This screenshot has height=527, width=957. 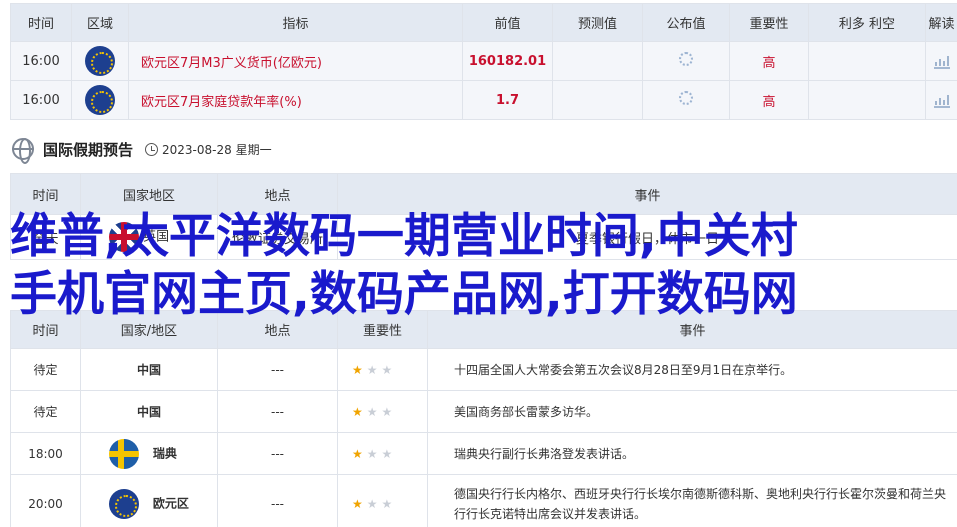 What do you see at coordinates (41, 22) in the screenshot?
I see `col-time: 时间` at bounding box center [41, 22].